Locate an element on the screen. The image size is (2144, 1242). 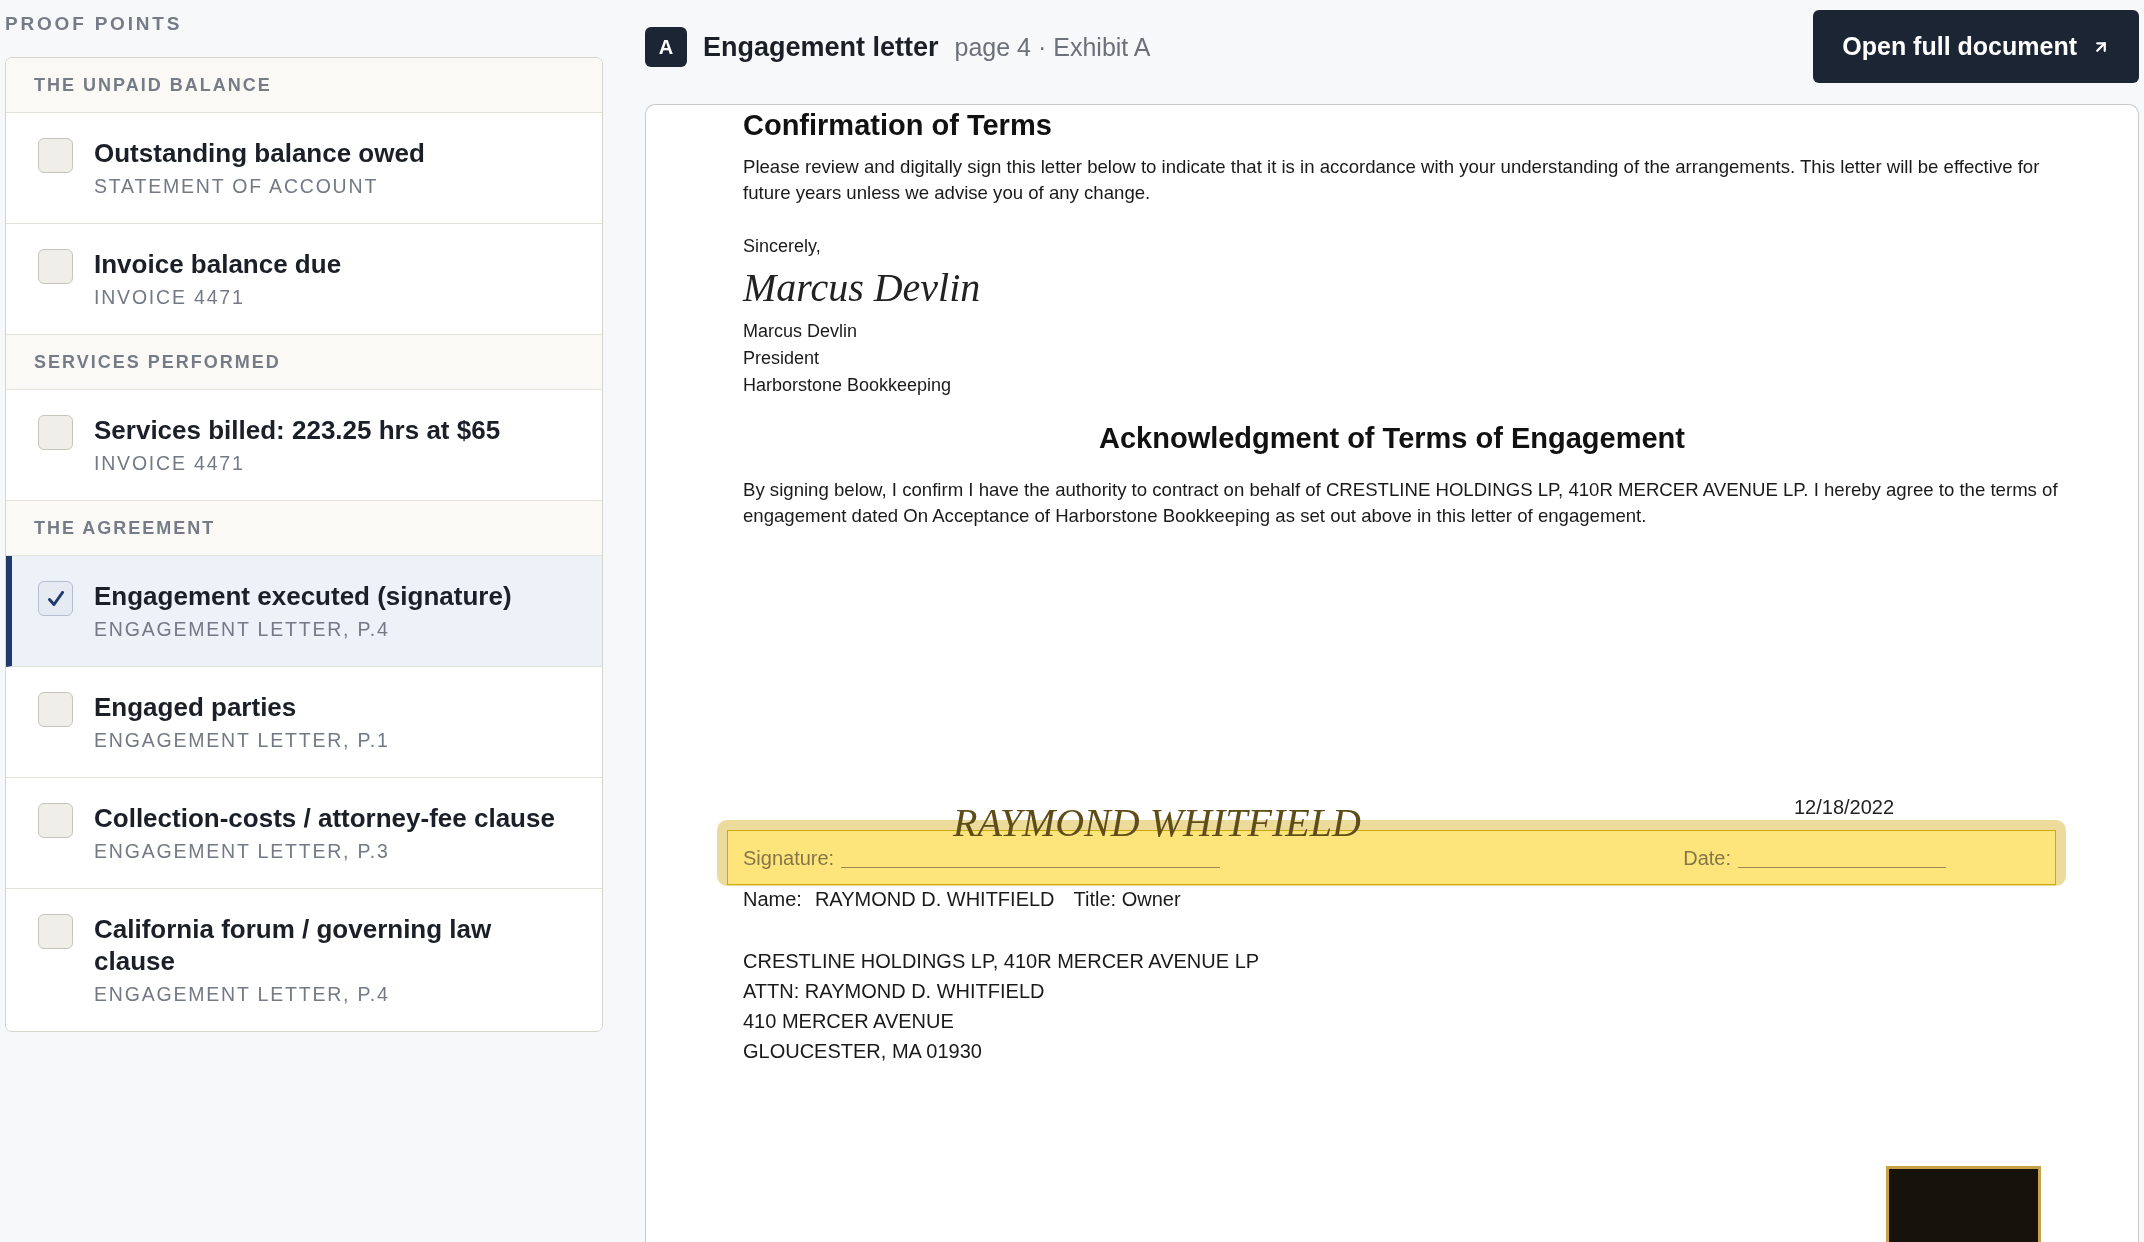
document-paragraph: By signing below, I confirm I have the authority to contract on behalf of CRESTLINE HOLDINGS LP, 410R MERCER AVENUE LP. I hereby agree to the terms of engagement dated On Acceptance of Harborstone Bookkeeping as set out above in this letter of engagement. is located at coordinates (1401, 503).